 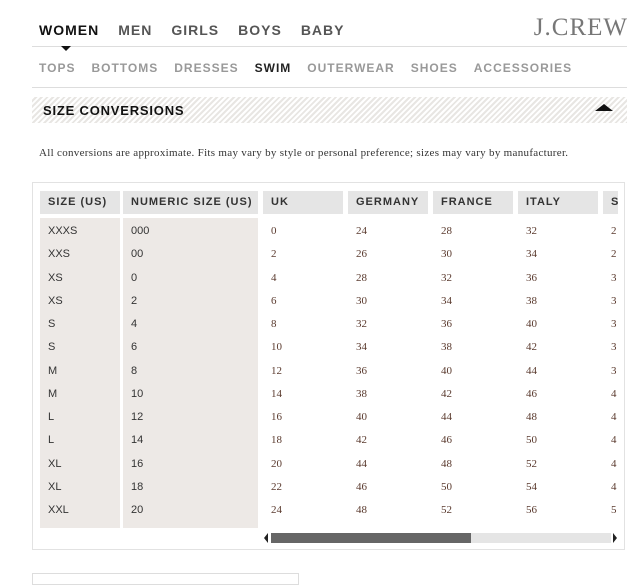 I want to click on table-cell: XXXS, so click(x=63, y=231).